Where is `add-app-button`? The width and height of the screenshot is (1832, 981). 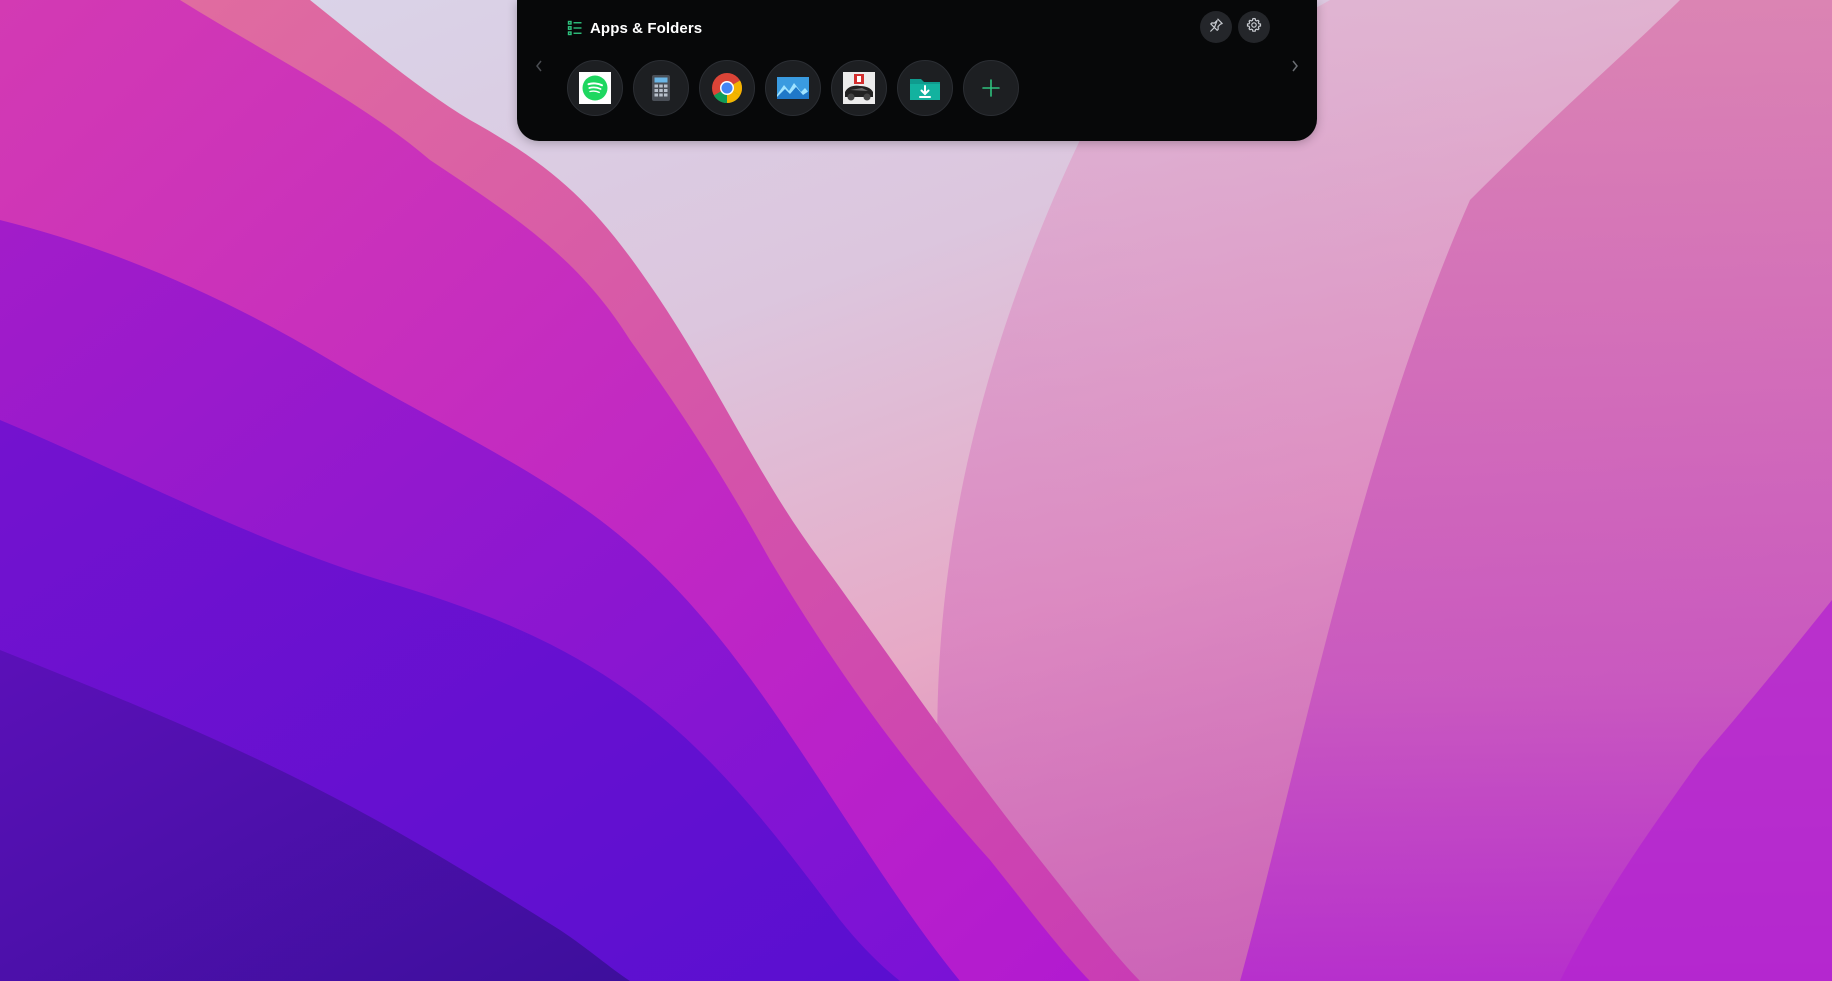 add-app-button is located at coordinates (991, 88).